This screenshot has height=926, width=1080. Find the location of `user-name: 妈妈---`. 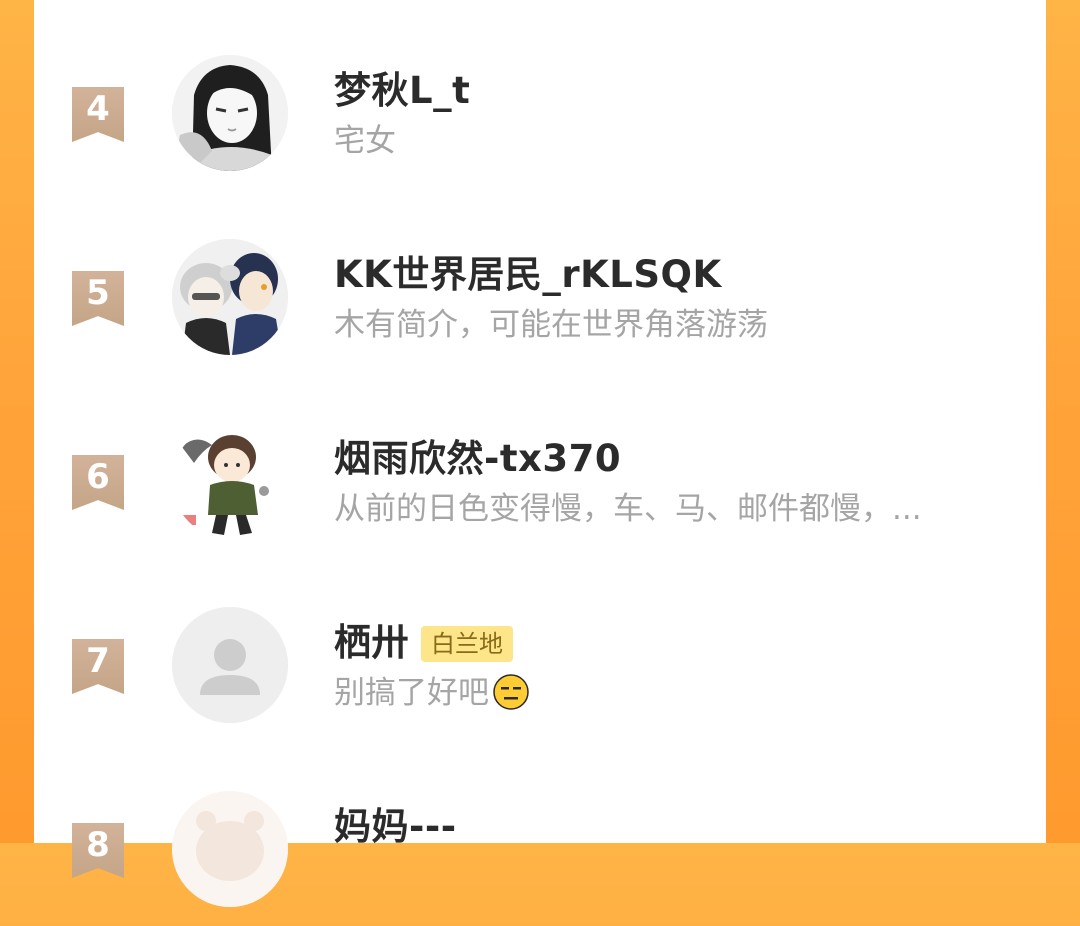

user-name: 妈妈--- is located at coordinates (395, 826).